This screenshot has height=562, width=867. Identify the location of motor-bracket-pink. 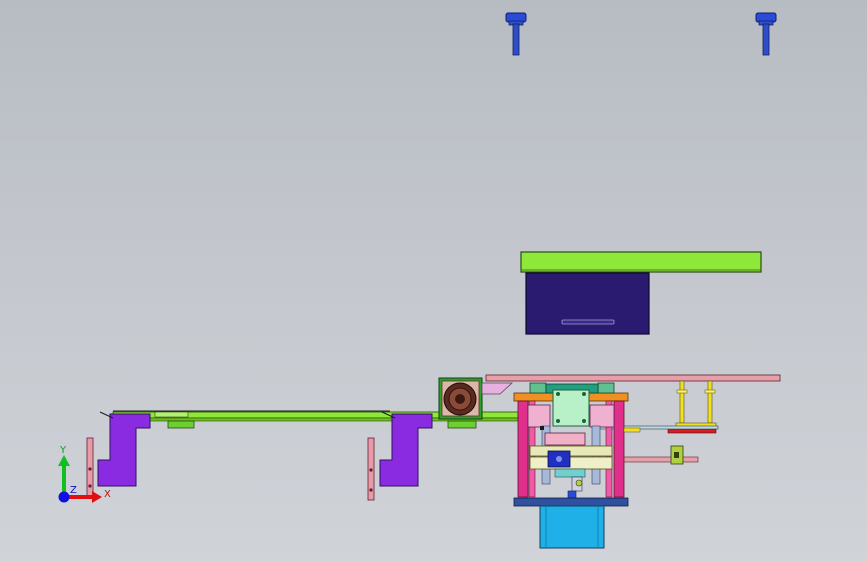
(497, 388).